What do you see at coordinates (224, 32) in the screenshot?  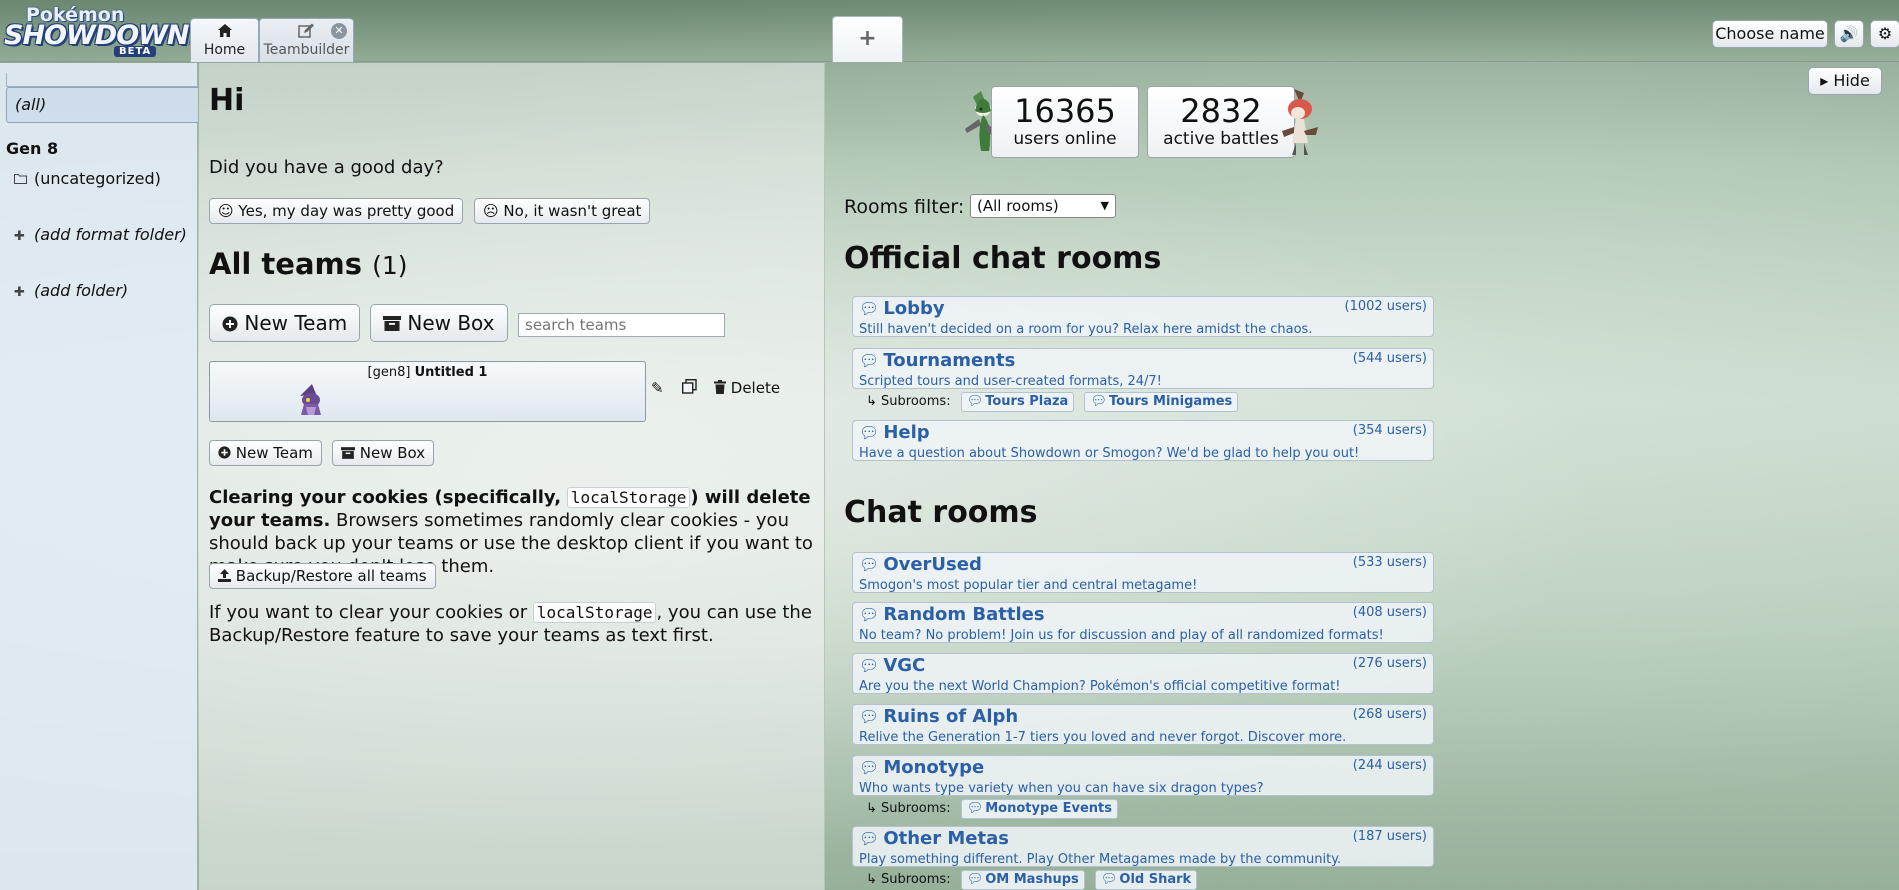 I see `home-icon` at bounding box center [224, 32].